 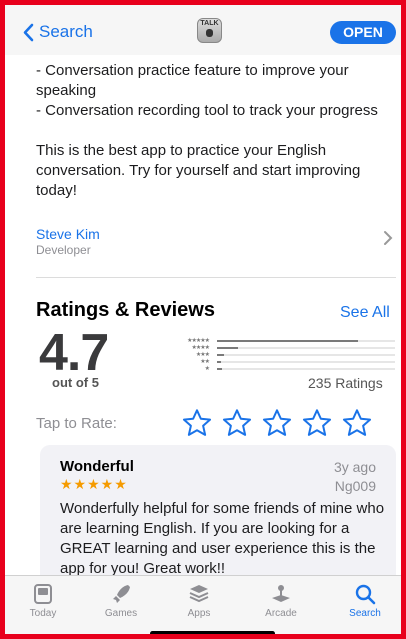 I want to click on back-button-label: Search, so click(x=66, y=31).